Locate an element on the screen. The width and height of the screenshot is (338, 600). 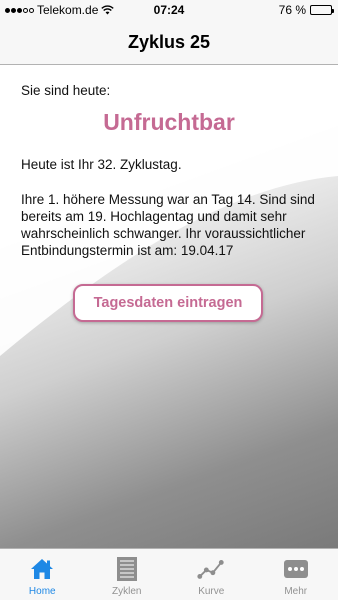
tab-bar: Home Zyklen Kurve Mehr is located at coordinates (169, 574).